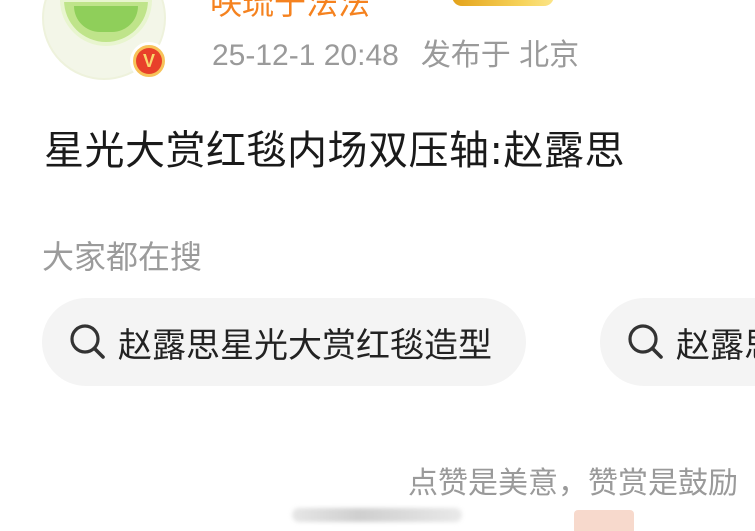 Image resolution: width=755 pixels, height=531 pixels. I want to click on reward-avatars-row, so click(377, 515).